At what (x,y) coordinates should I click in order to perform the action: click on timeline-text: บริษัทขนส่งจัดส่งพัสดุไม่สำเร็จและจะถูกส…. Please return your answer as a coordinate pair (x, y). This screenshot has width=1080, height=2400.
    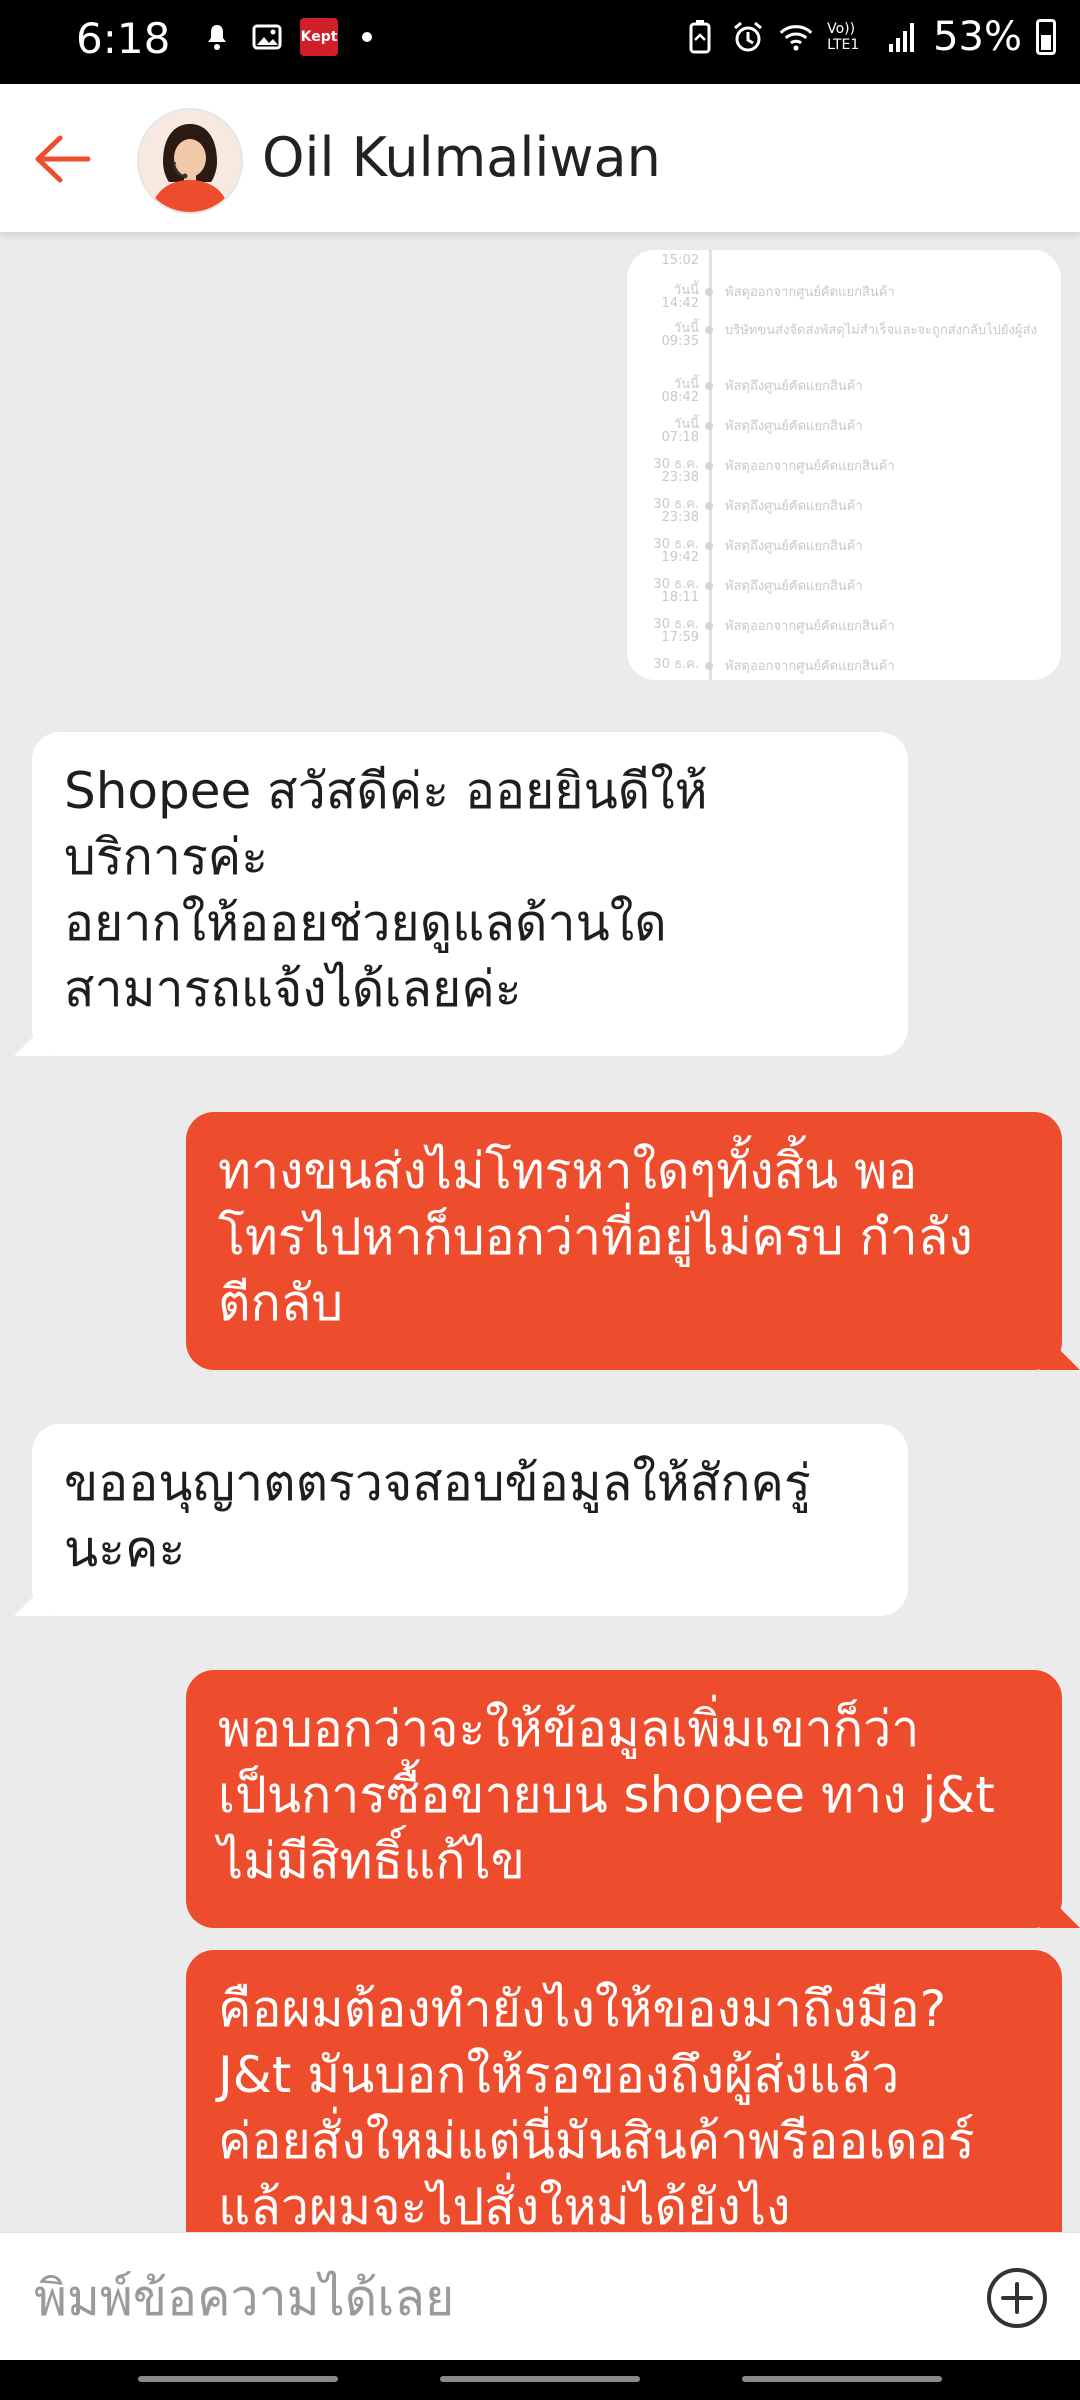
    Looking at the image, I should click on (881, 330).